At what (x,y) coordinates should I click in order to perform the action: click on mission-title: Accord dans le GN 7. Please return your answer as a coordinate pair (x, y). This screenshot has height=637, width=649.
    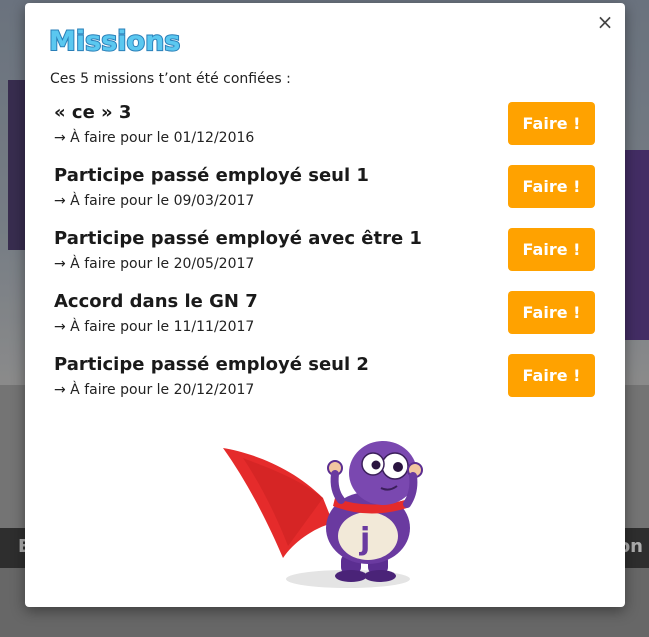
    Looking at the image, I should click on (156, 301).